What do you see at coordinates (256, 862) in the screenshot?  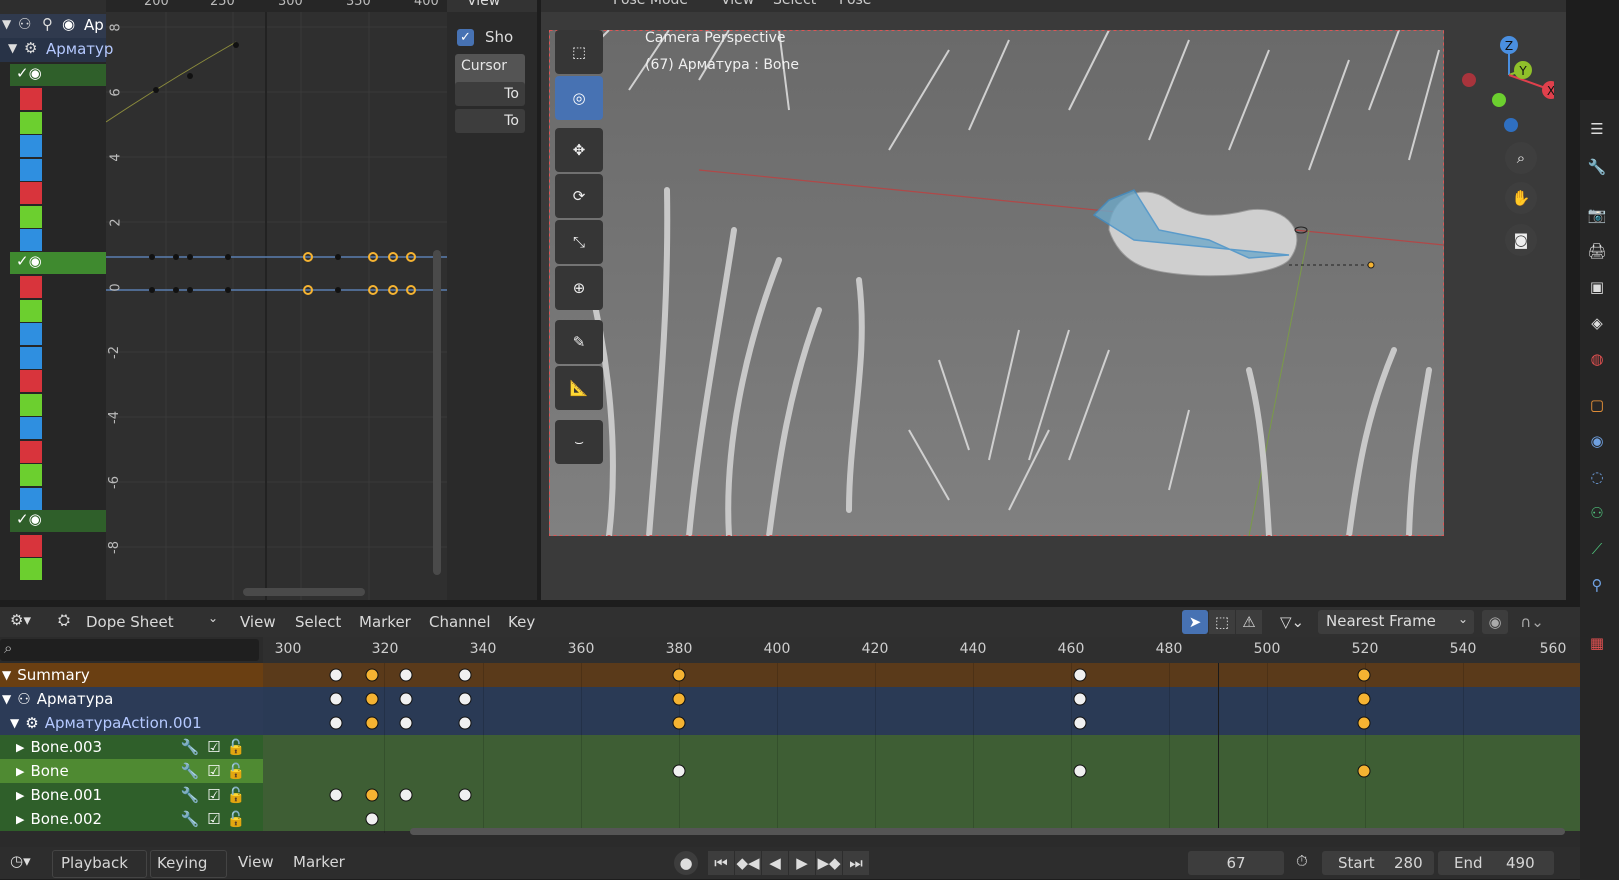 I see `timeline-menu-view: View` at bounding box center [256, 862].